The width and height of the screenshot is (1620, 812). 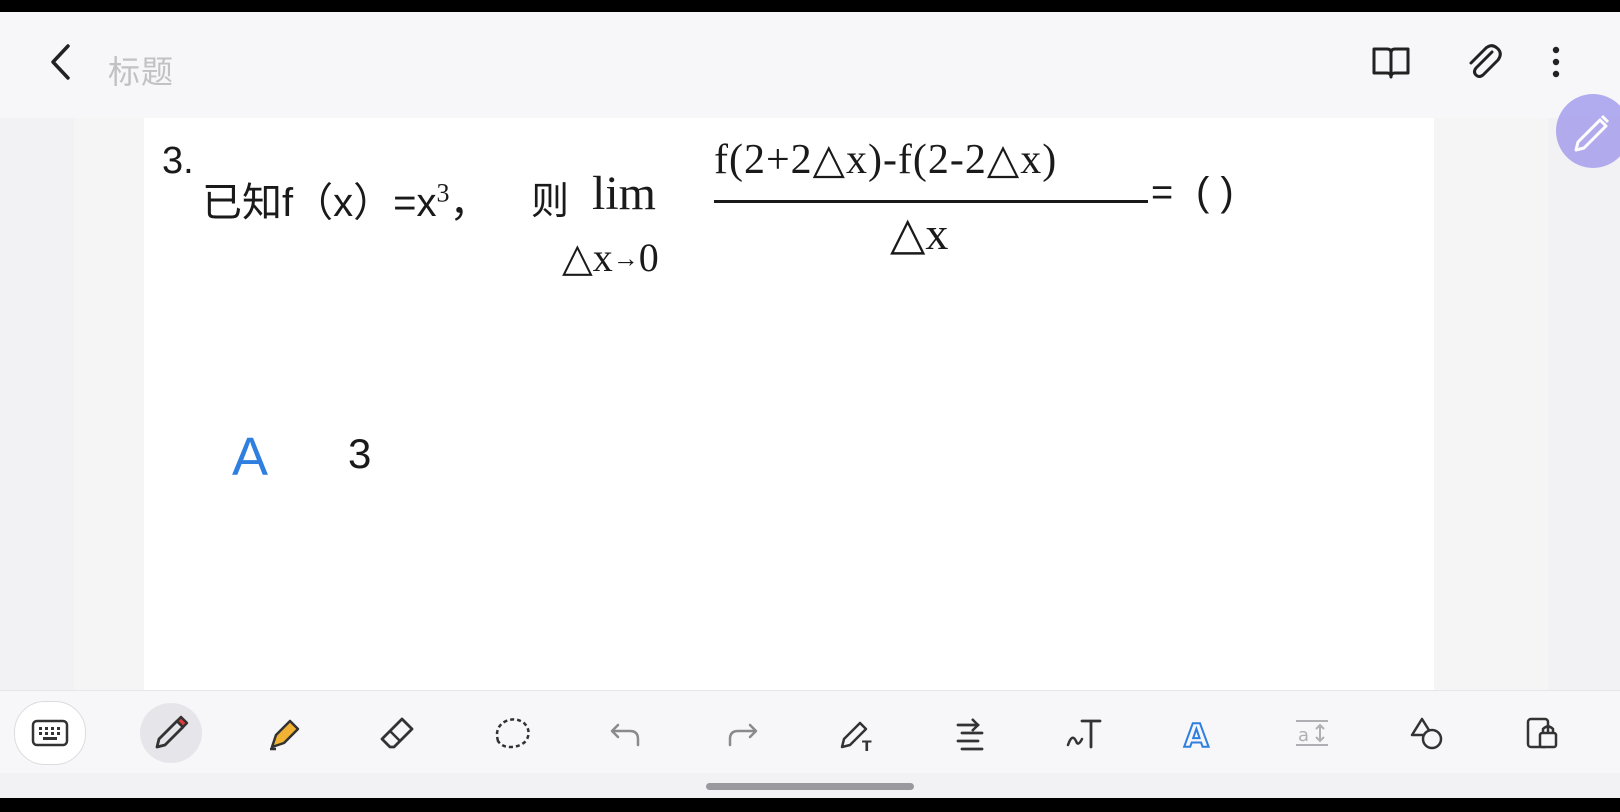 What do you see at coordinates (360, 453) in the screenshot?
I see `option-value: 3` at bounding box center [360, 453].